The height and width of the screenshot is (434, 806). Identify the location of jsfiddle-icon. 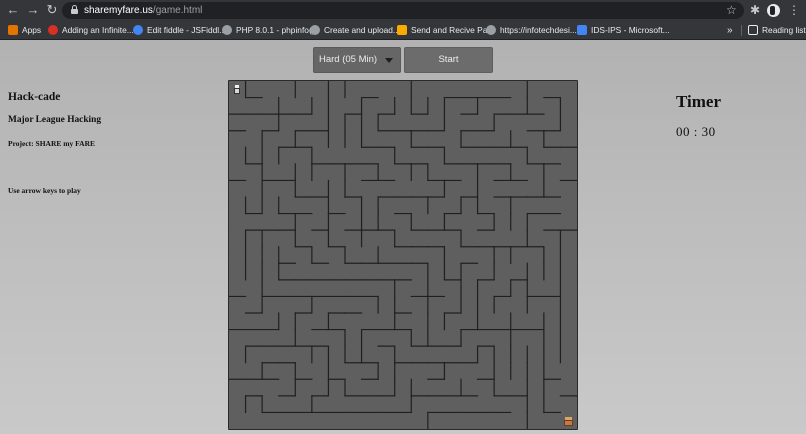
(138, 30).